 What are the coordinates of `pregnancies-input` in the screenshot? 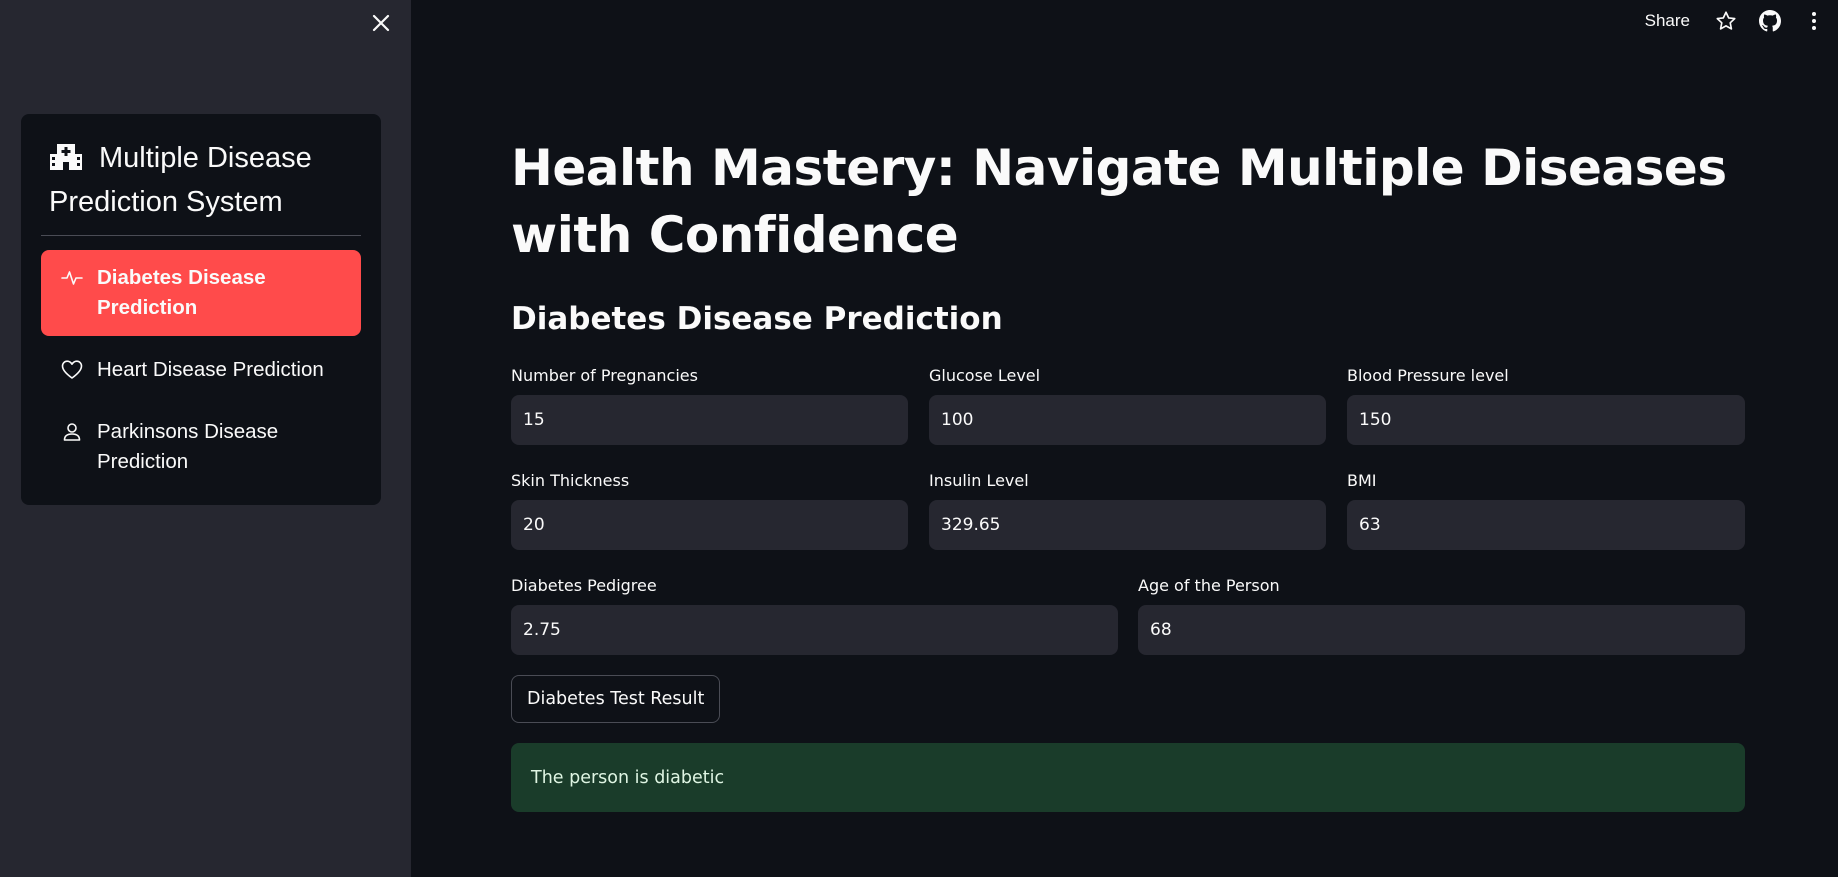 It's located at (709, 420).